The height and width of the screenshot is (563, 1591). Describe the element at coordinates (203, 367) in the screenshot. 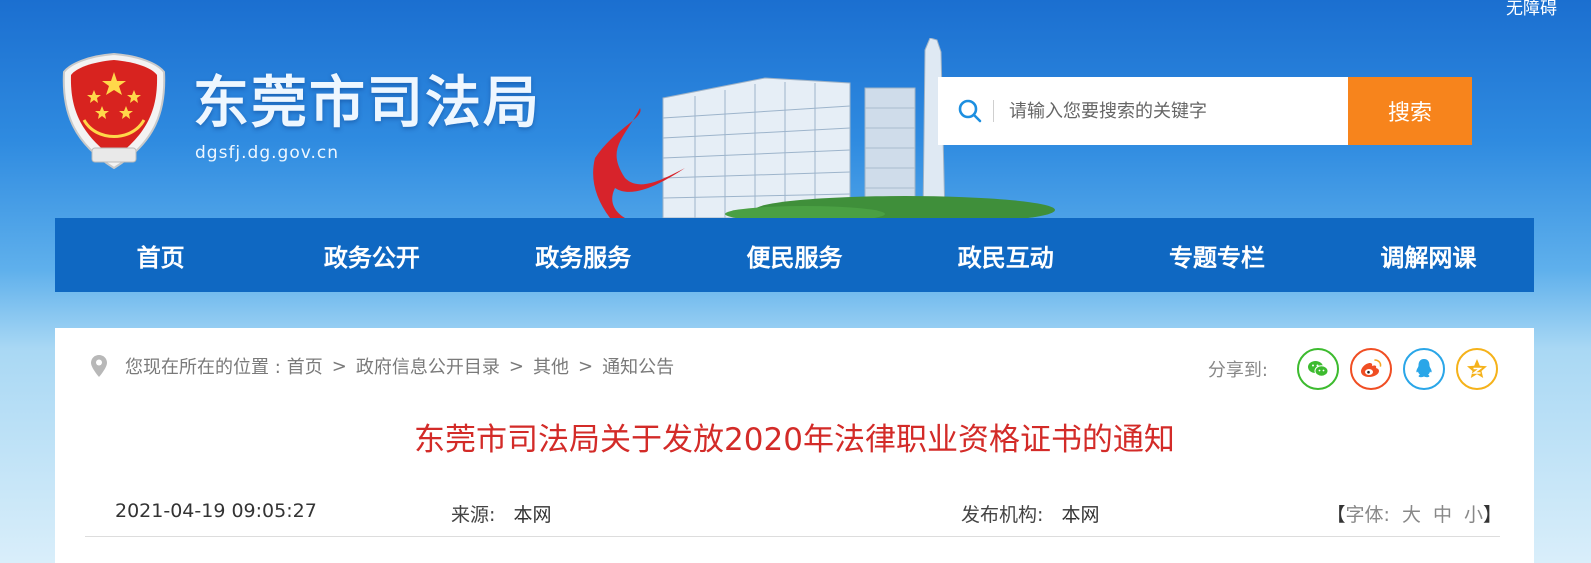

I see `breadcrumb-prefix: 您现在所在的位置 :` at that location.